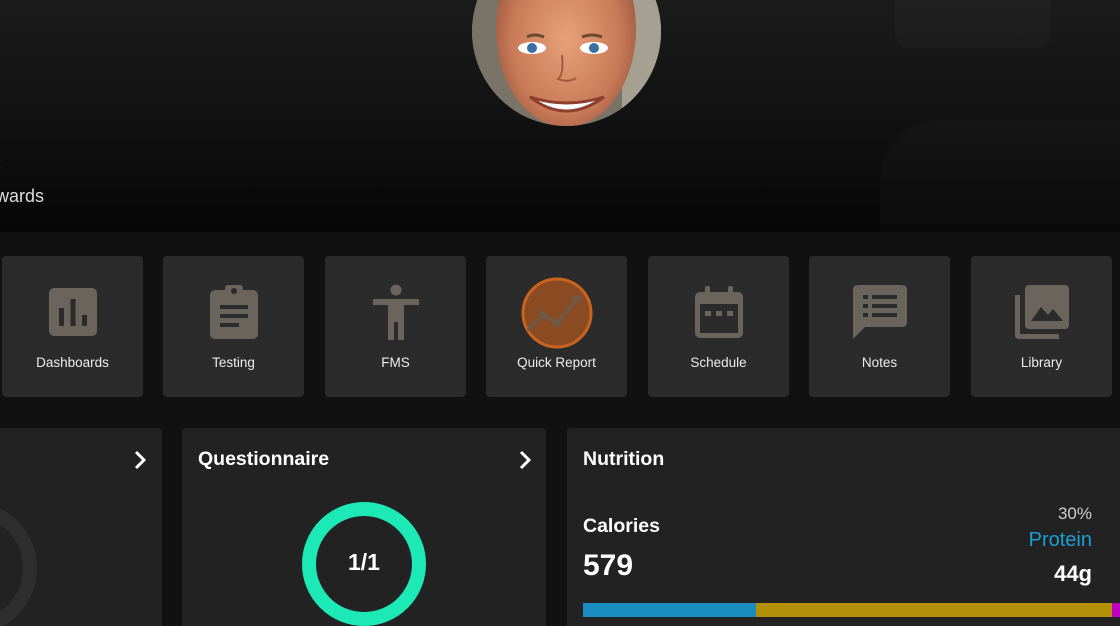 This screenshot has width=1120, height=626. What do you see at coordinates (879, 362) in the screenshot?
I see `tile-label: Notes` at bounding box center [879, 362].